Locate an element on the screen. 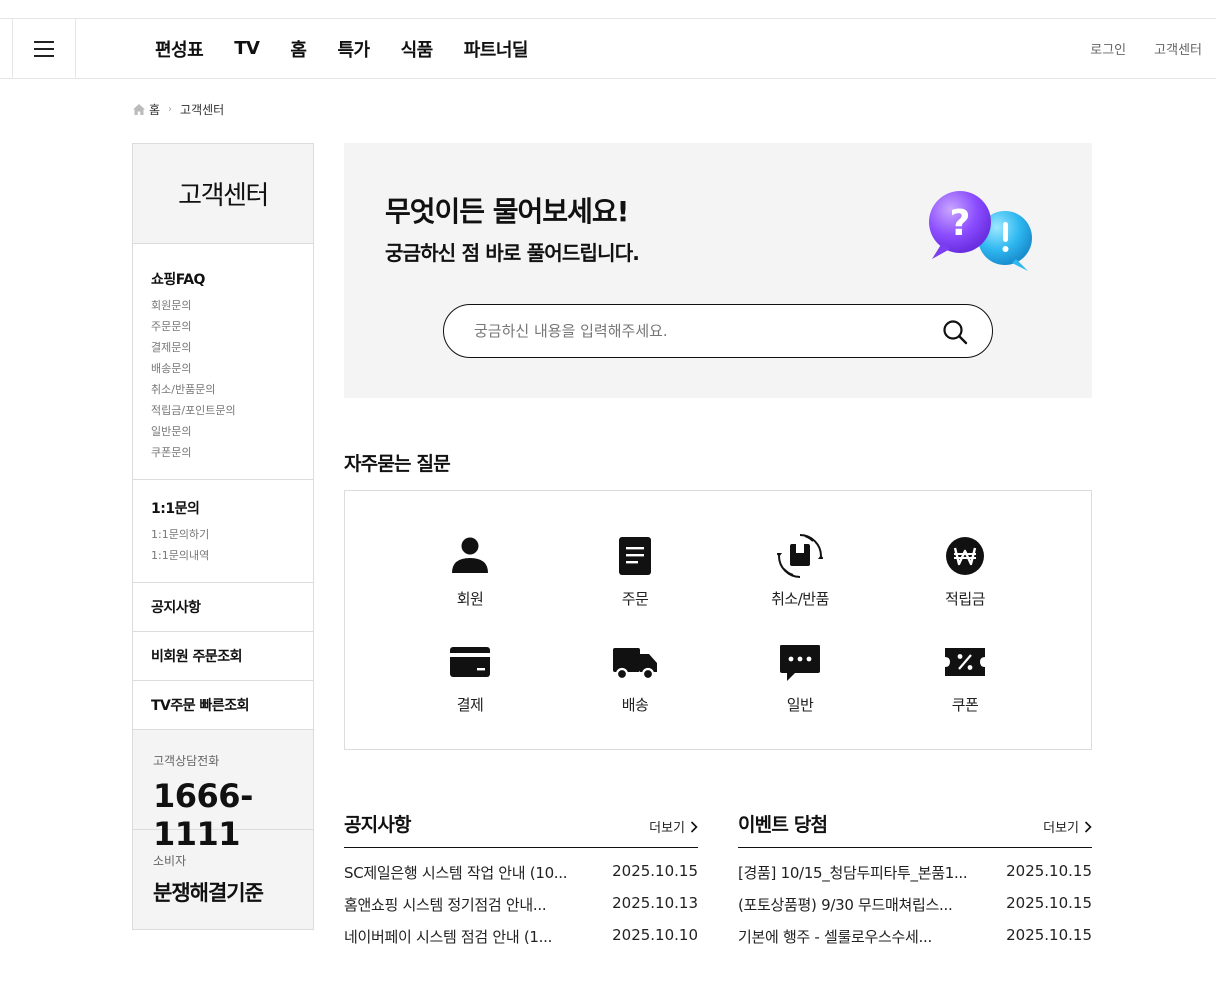  list-item: SC제일은행 시스템 작업 안내 (10... 2025.10.15 is located at coordinates (521, 878).